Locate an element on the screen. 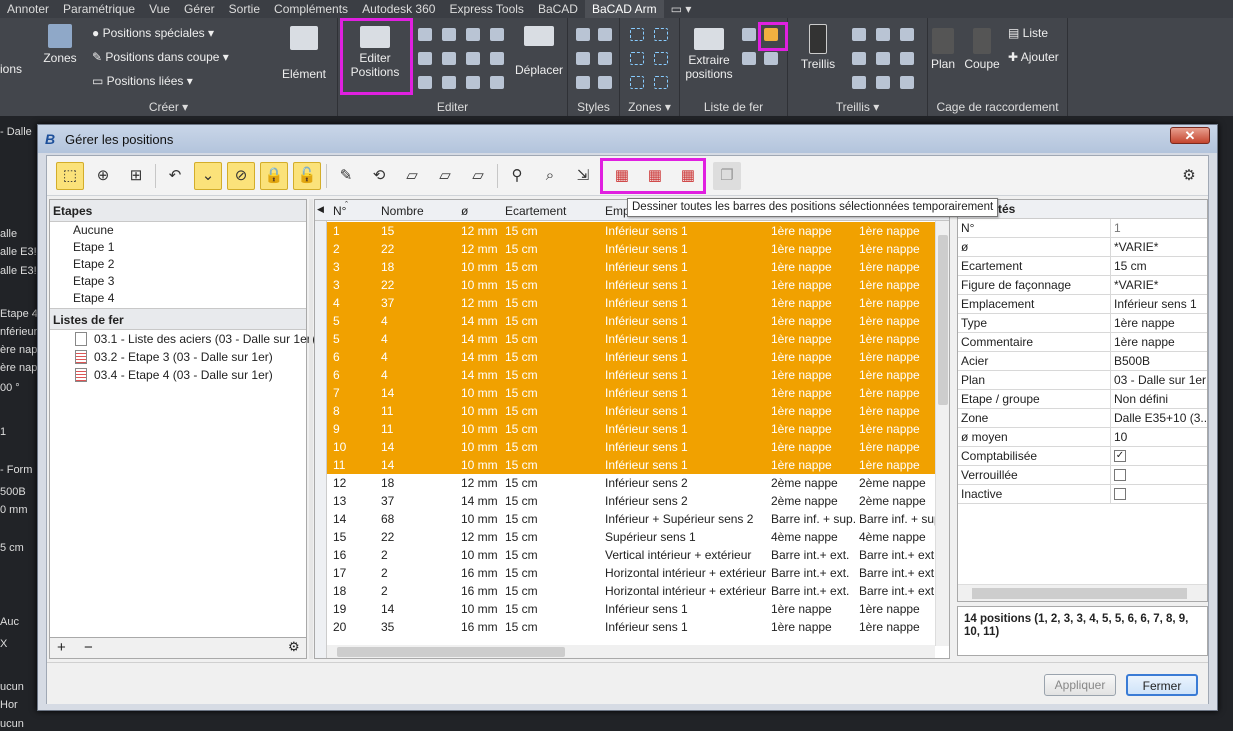 The width and height of the screenshot is (1233, 731). copy-icon: ❐ is located at coordinates (727, 176).